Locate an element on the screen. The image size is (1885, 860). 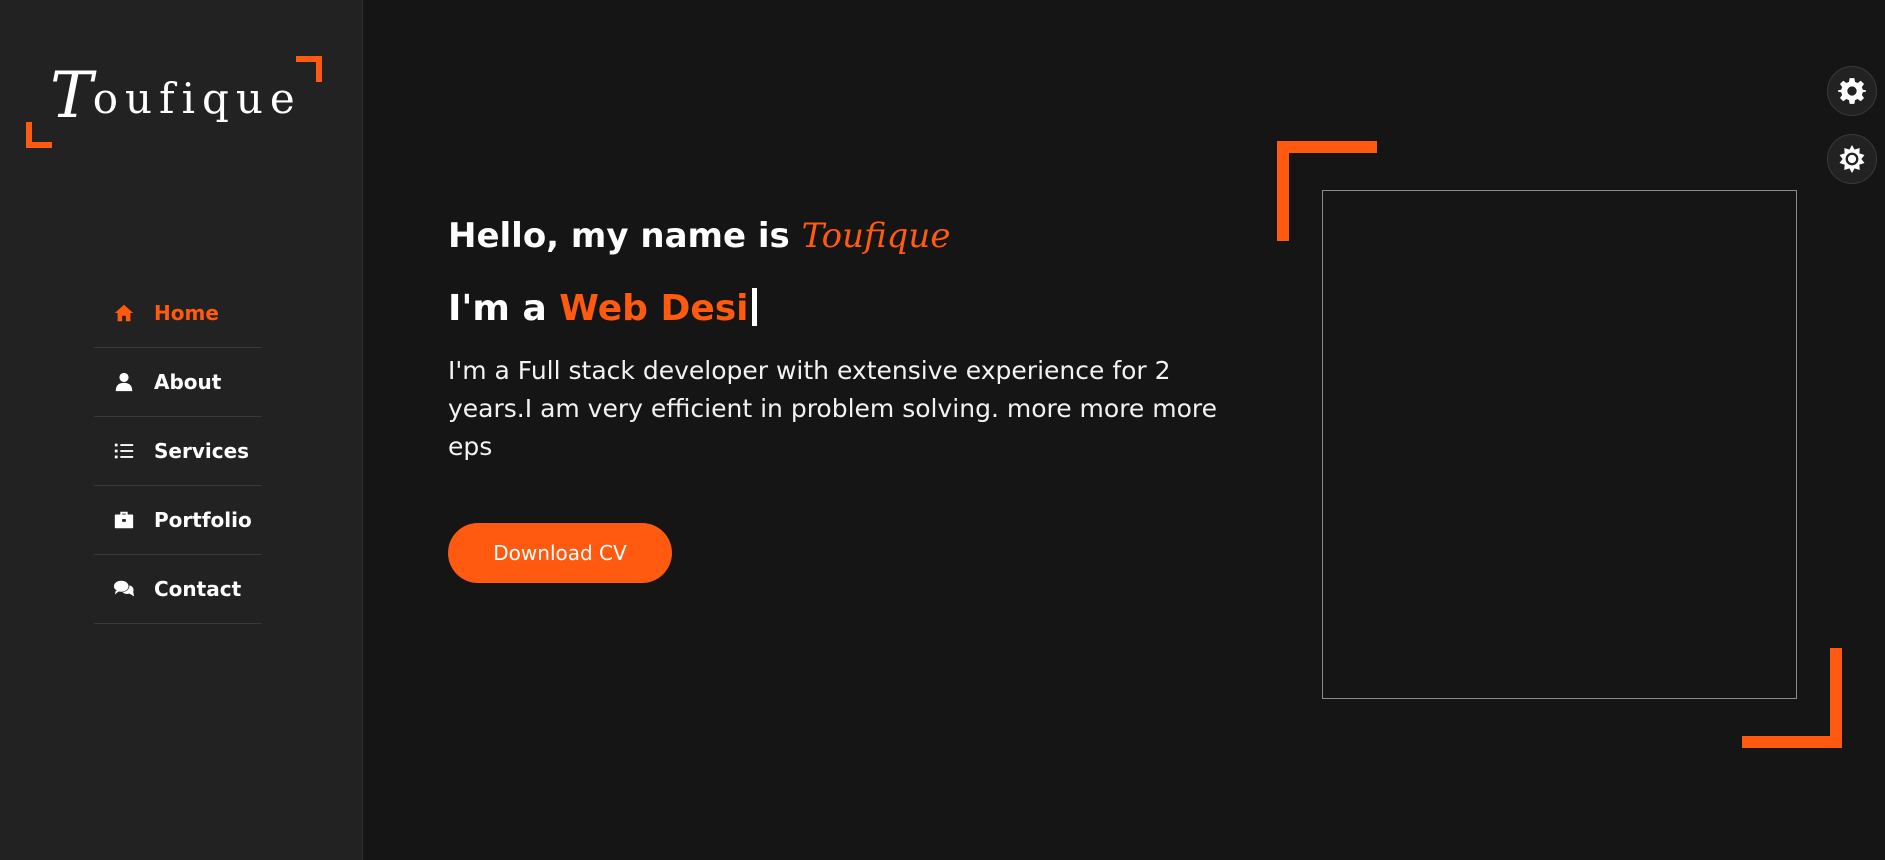
typing-cursor is located at coordinates (754, 307).